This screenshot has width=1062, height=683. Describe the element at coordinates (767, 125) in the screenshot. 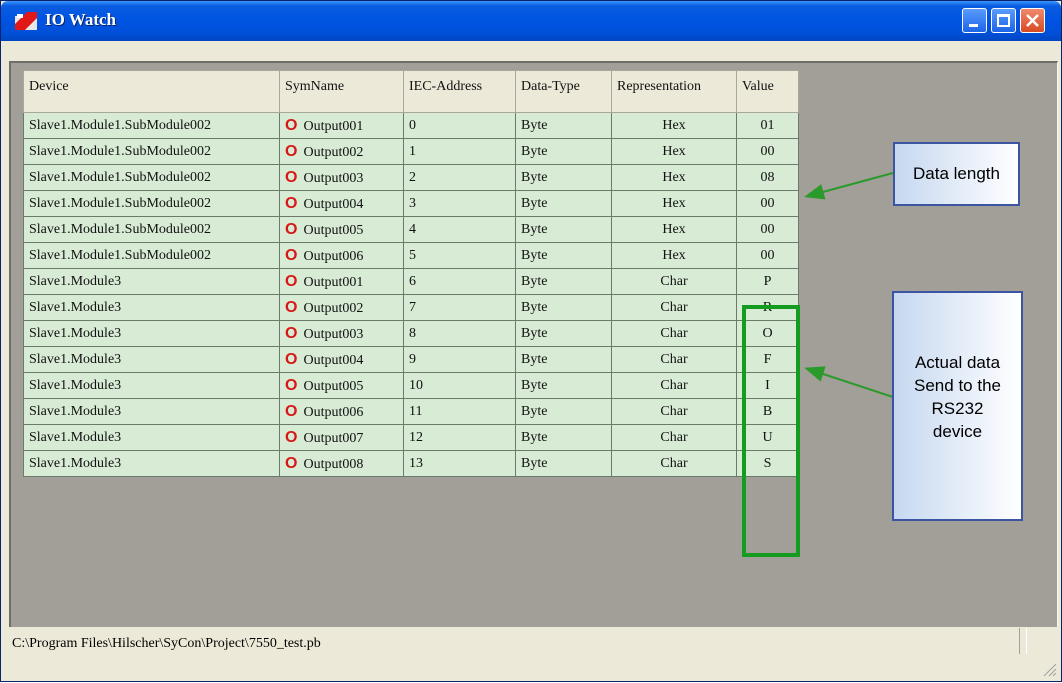

I see `value-cell: 01` at that location.